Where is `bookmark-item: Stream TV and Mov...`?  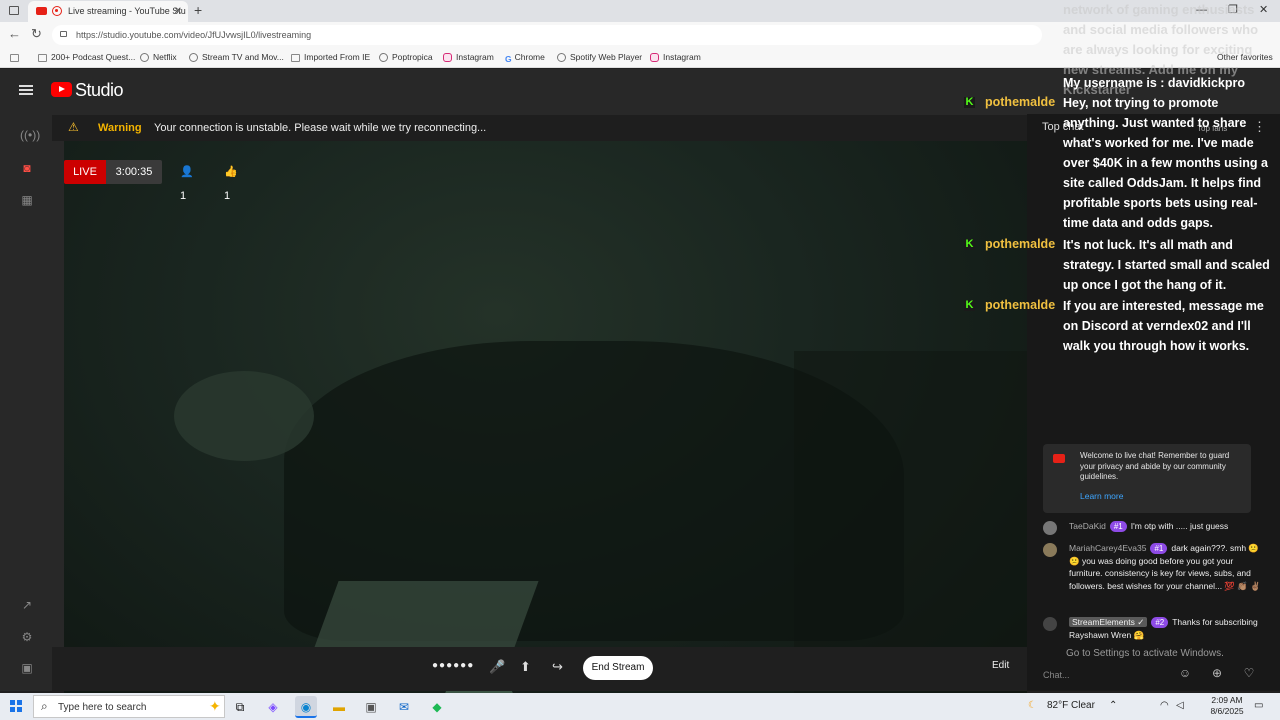
bookmark-item: Stream TV and Mov... is located at coordinates (236, 57).